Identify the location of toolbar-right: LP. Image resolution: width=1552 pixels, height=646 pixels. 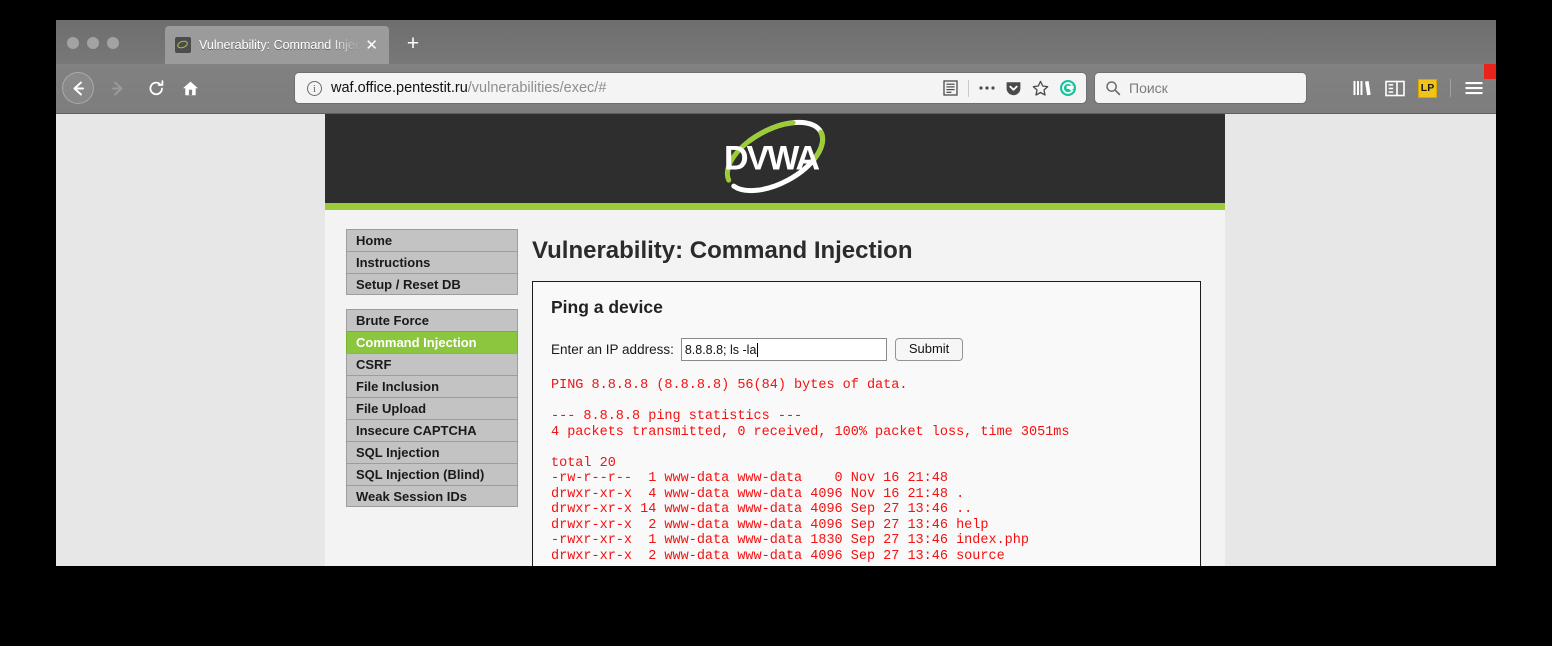
(1420, 84).